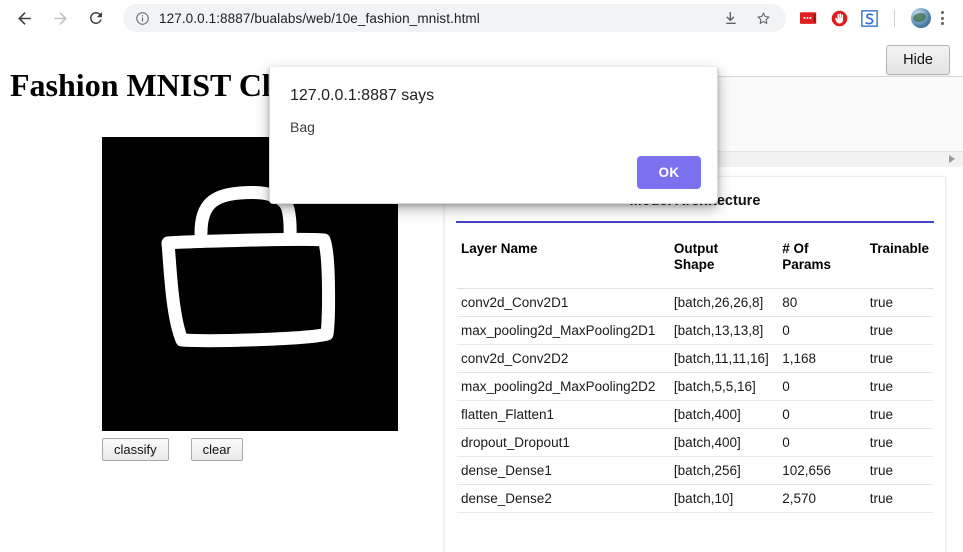 The image size is (963, 552). I want to click on cell-layer-name: max_pooling2d_MaxPooling2D1, so click(563, 331).